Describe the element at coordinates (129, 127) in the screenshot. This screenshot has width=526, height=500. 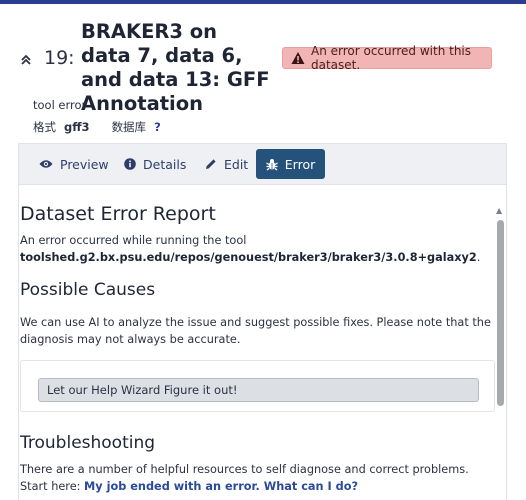
I see `database-label: 数据库` at that location.